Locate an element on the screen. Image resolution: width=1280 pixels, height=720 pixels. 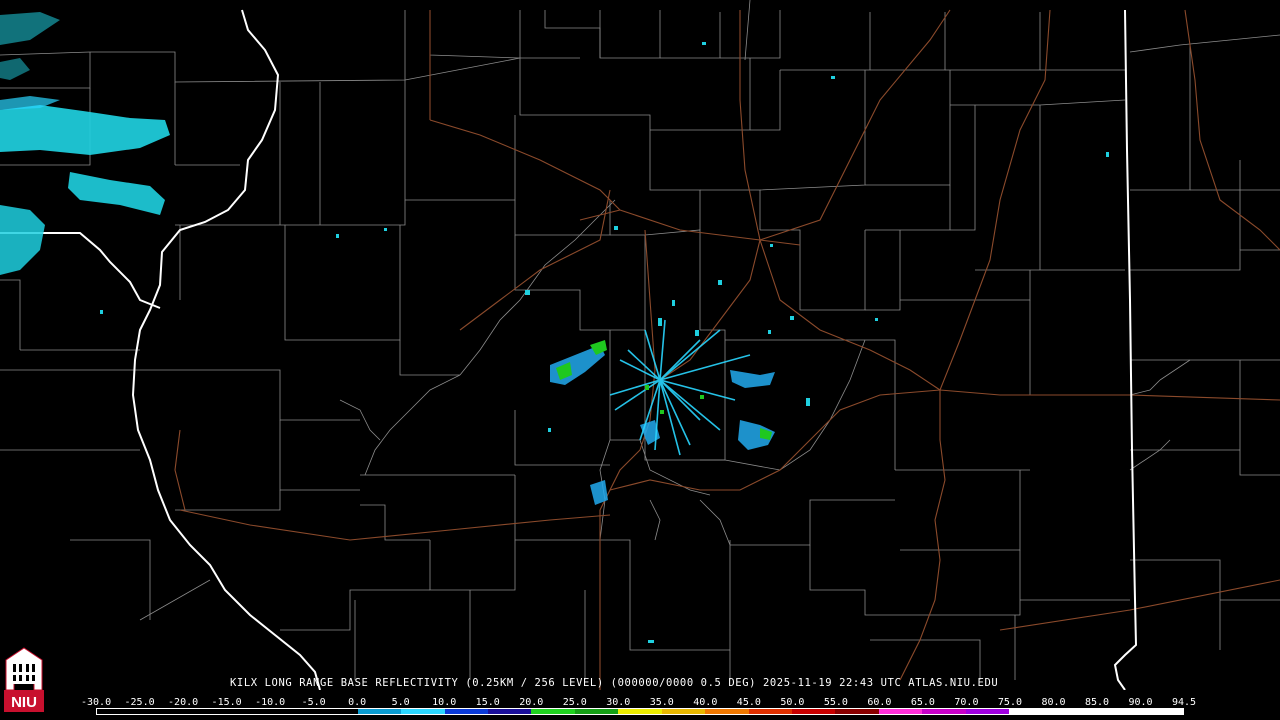
scale-label: 85.0 is located at coordinates (1097, 702).